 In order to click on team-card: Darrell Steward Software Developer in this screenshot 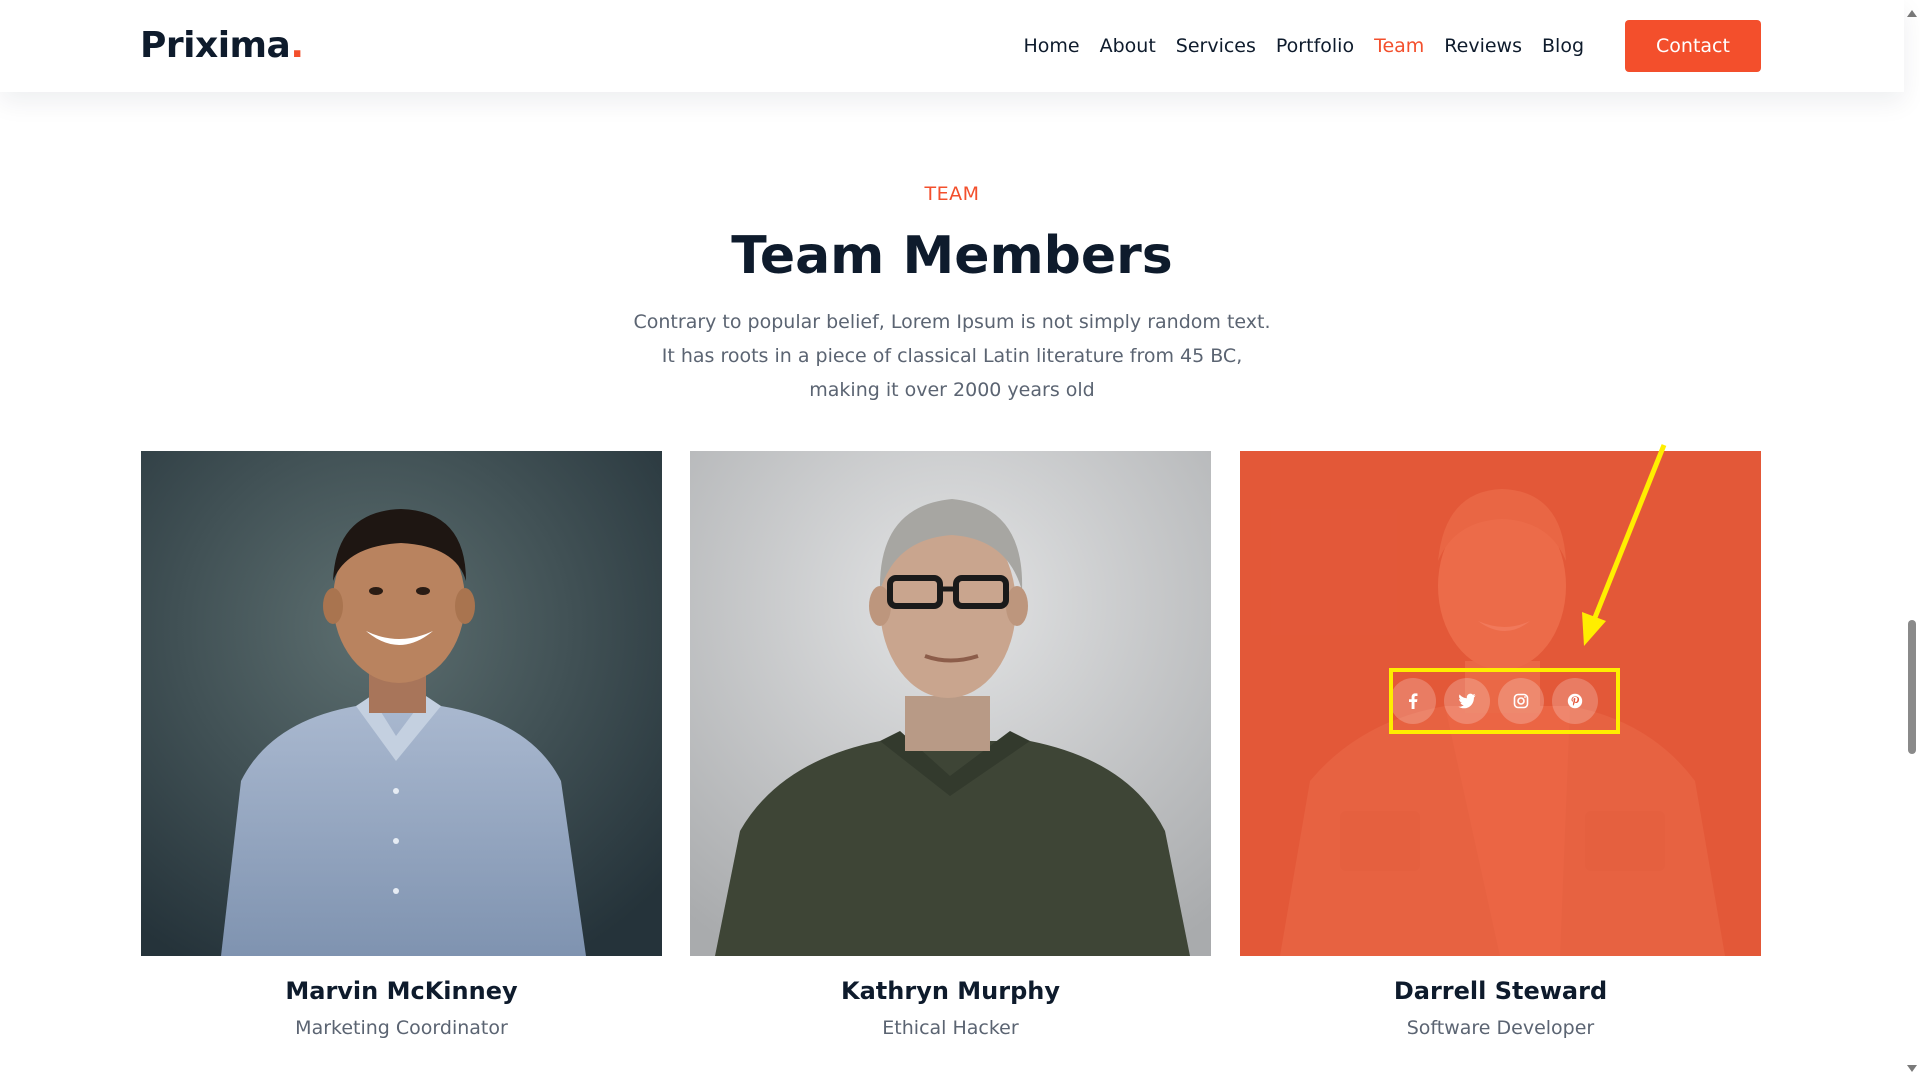, I will do `click(1500, 747)`.